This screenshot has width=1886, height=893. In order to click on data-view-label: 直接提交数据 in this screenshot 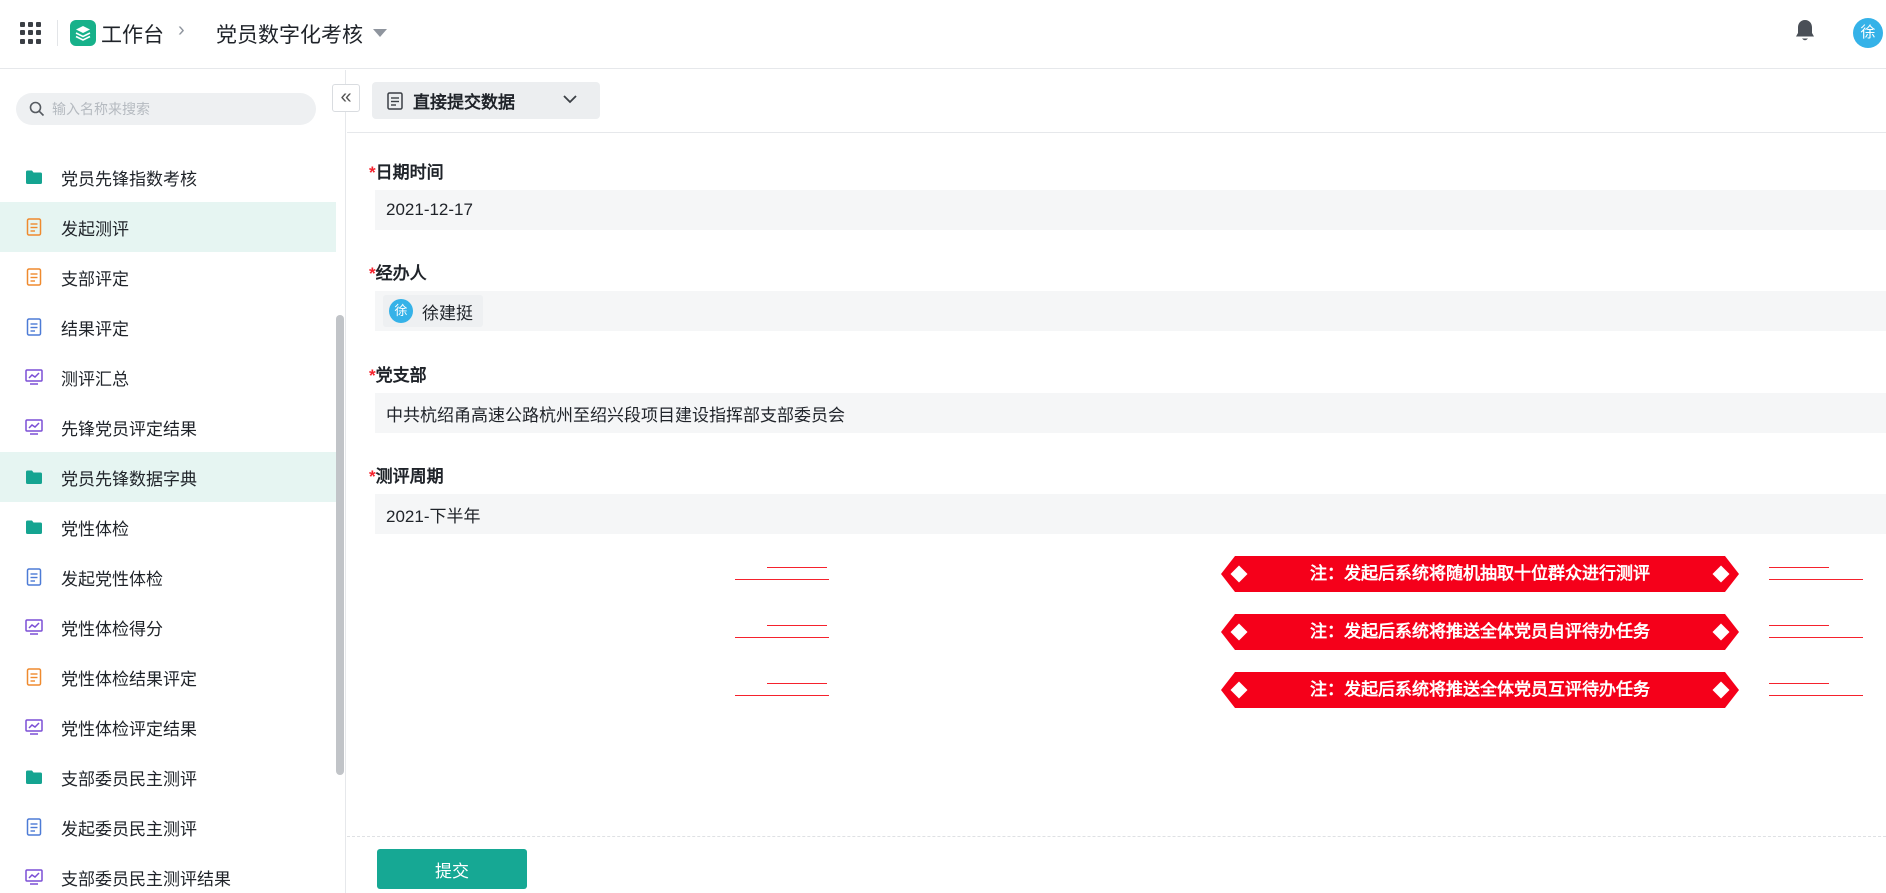, I will do `click(464, 102)`.